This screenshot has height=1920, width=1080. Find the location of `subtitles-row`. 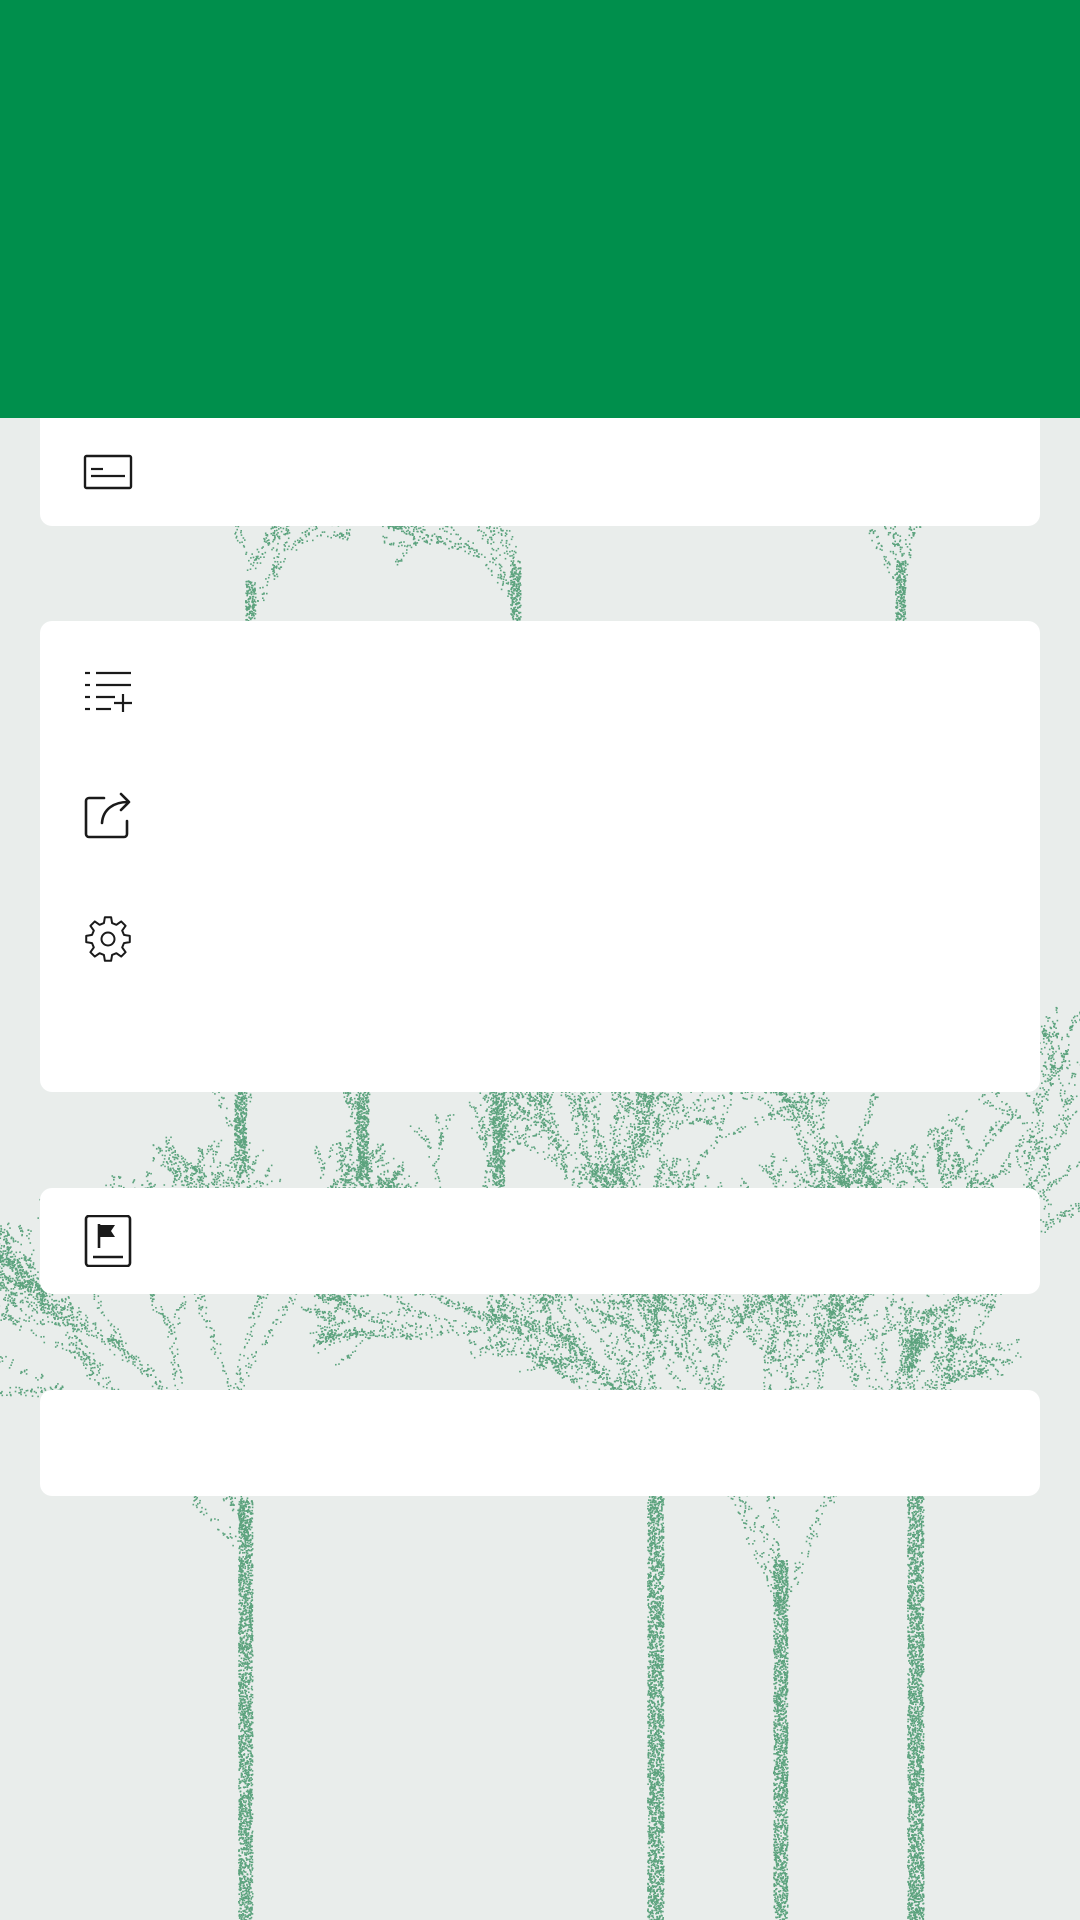

subtitles-row is located at coordinates (540, 472).